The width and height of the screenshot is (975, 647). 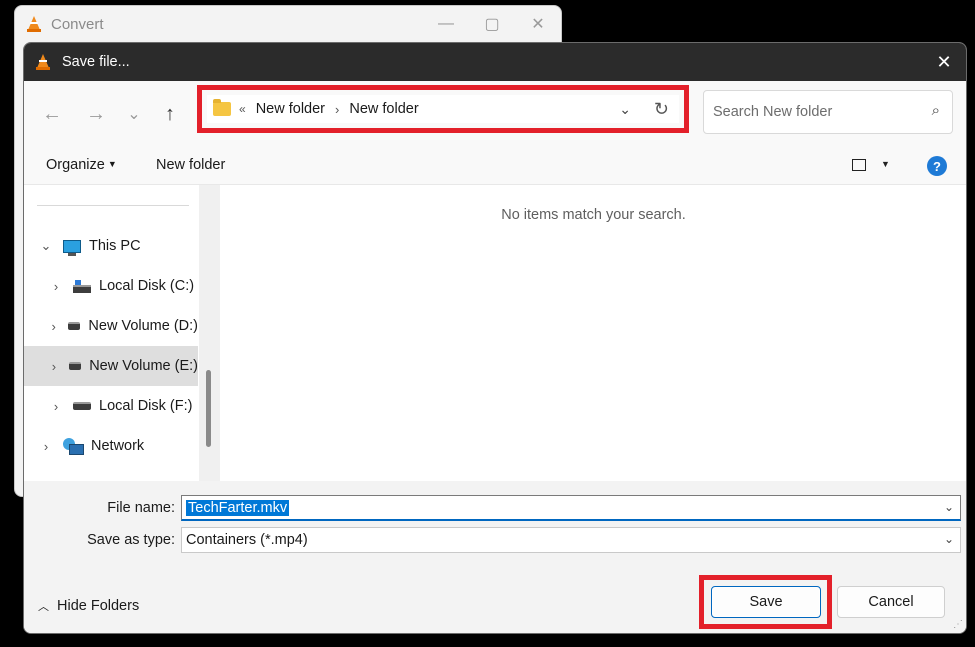 I want to click on address-bar: « New folder › New folder ⌄ ↻, so click(x=443, y=109).